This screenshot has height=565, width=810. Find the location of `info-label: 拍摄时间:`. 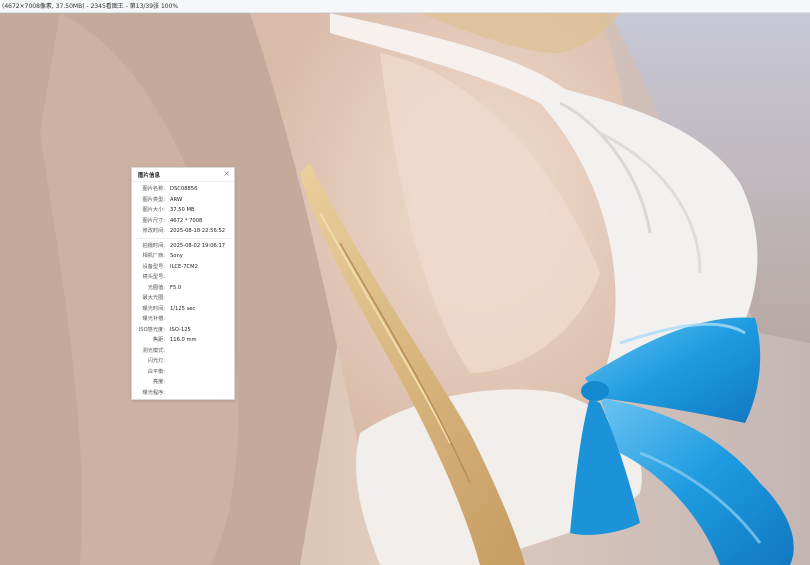

info-label: 拍摄时间: is located at coordinates (154, 245).